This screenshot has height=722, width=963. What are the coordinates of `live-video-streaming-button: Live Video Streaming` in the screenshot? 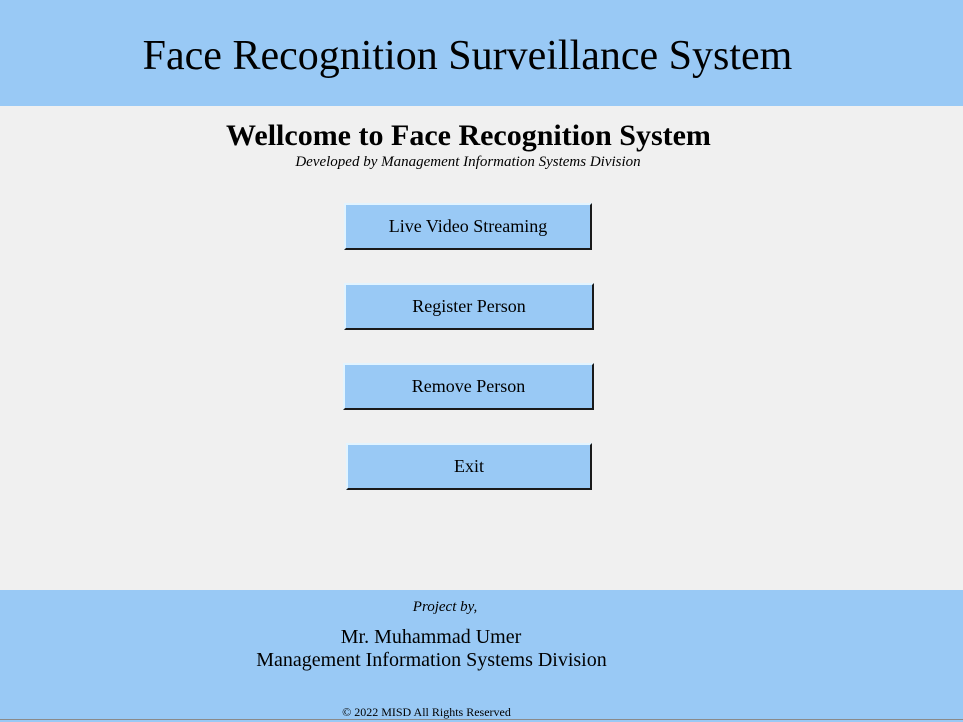 It's located at (468, 226).